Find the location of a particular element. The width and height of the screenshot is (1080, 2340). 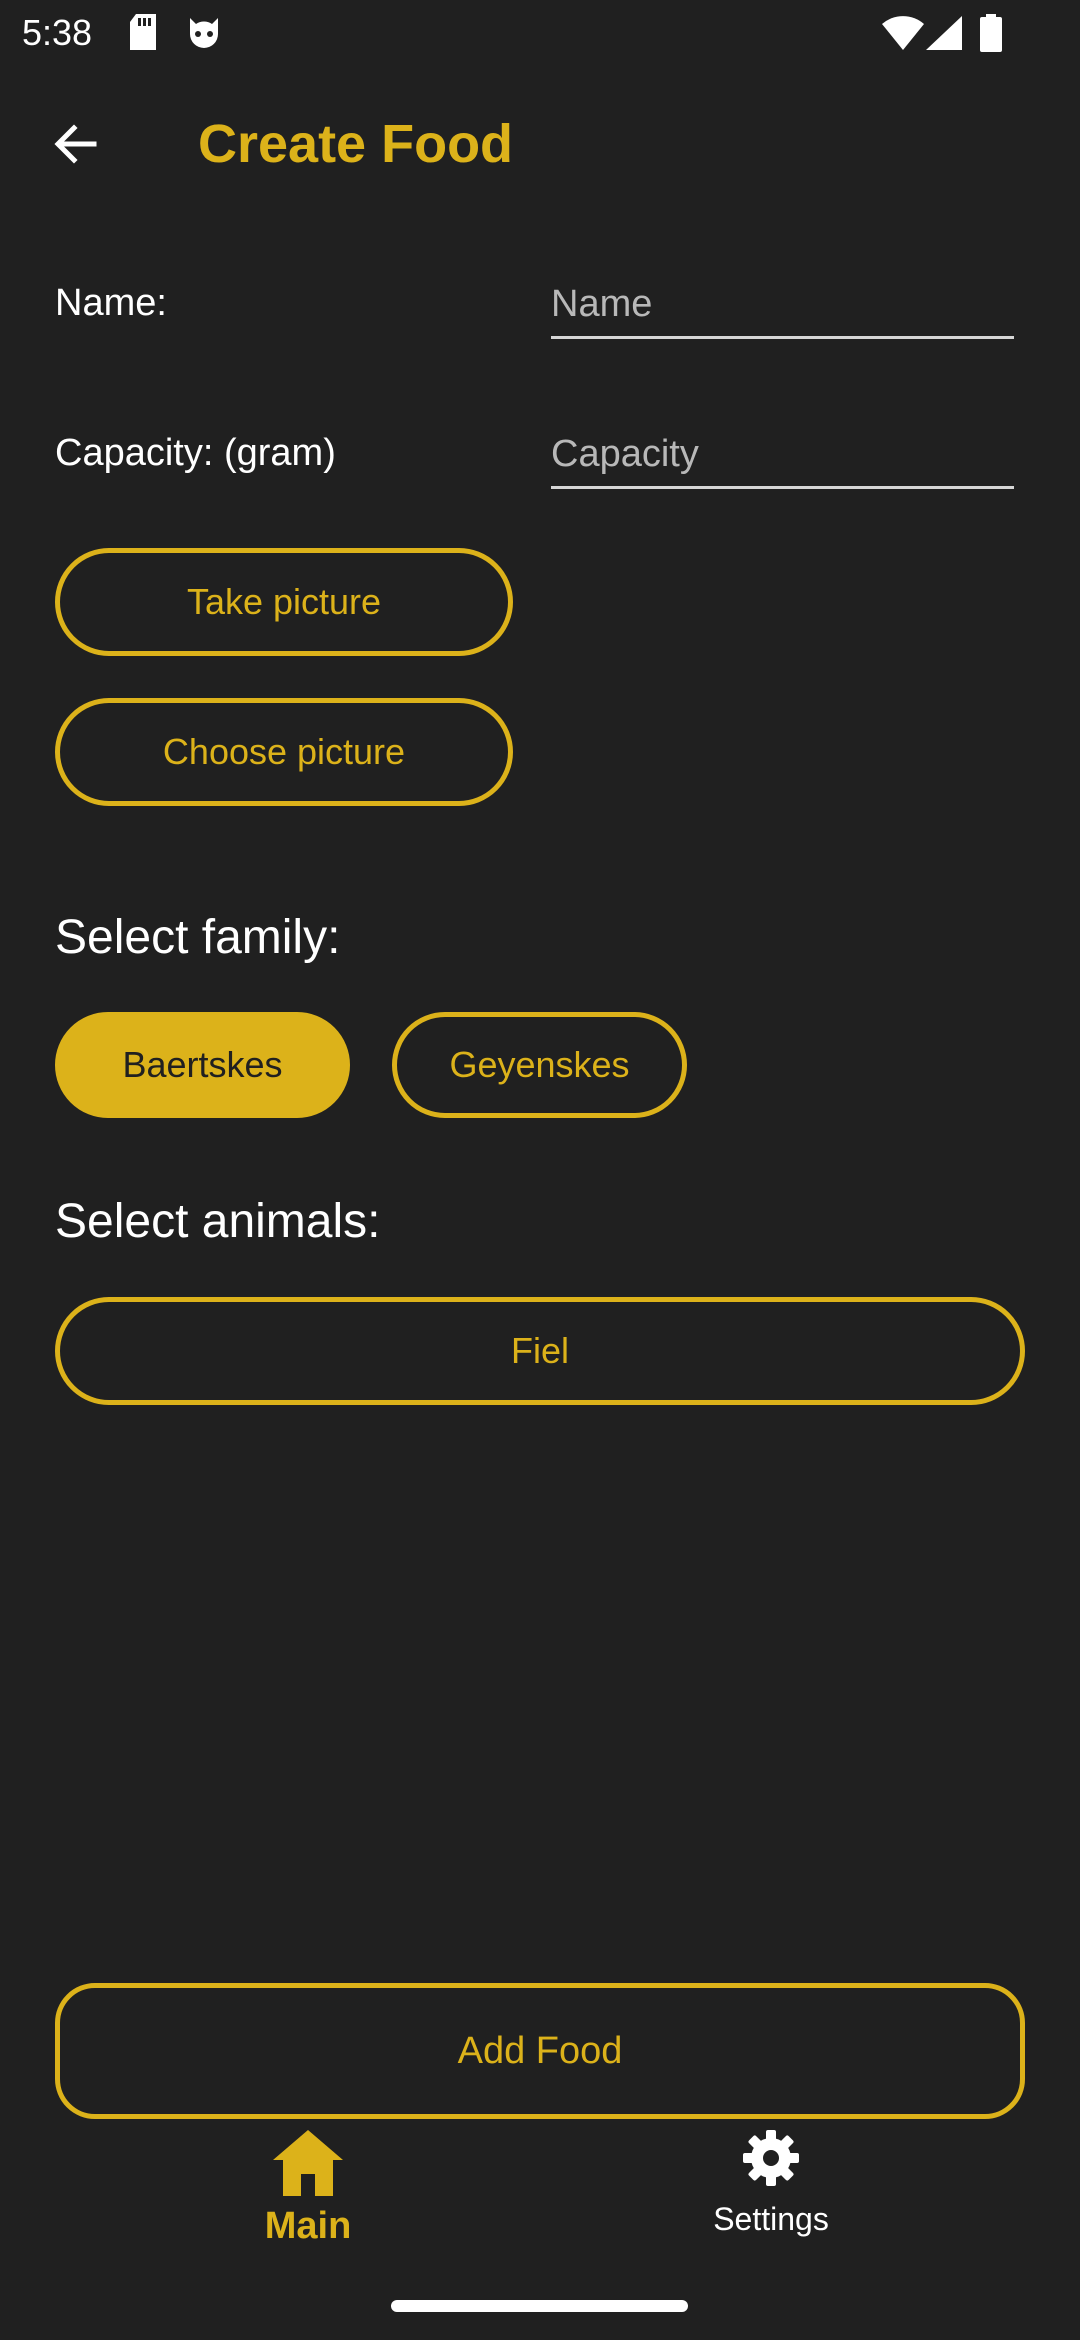

nav-label-settings: Settings is located at coordinates (771, 2219).